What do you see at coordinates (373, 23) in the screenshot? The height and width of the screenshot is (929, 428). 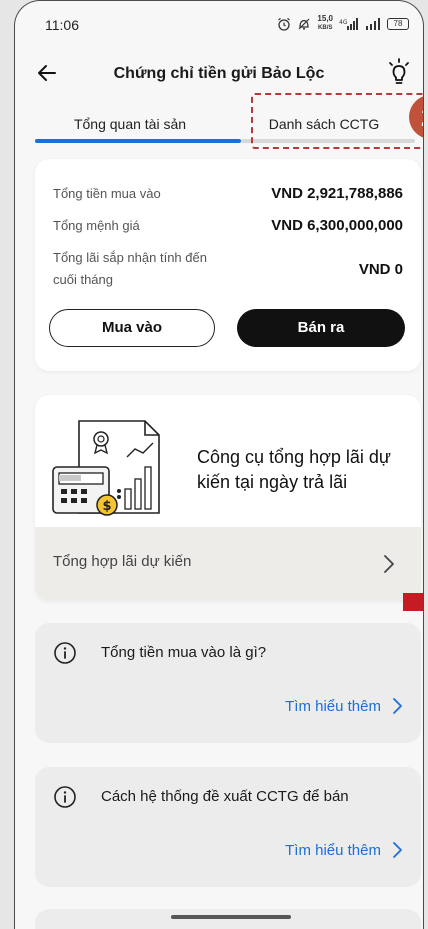 I see `signal-icon` at bounding box center [373, 23].